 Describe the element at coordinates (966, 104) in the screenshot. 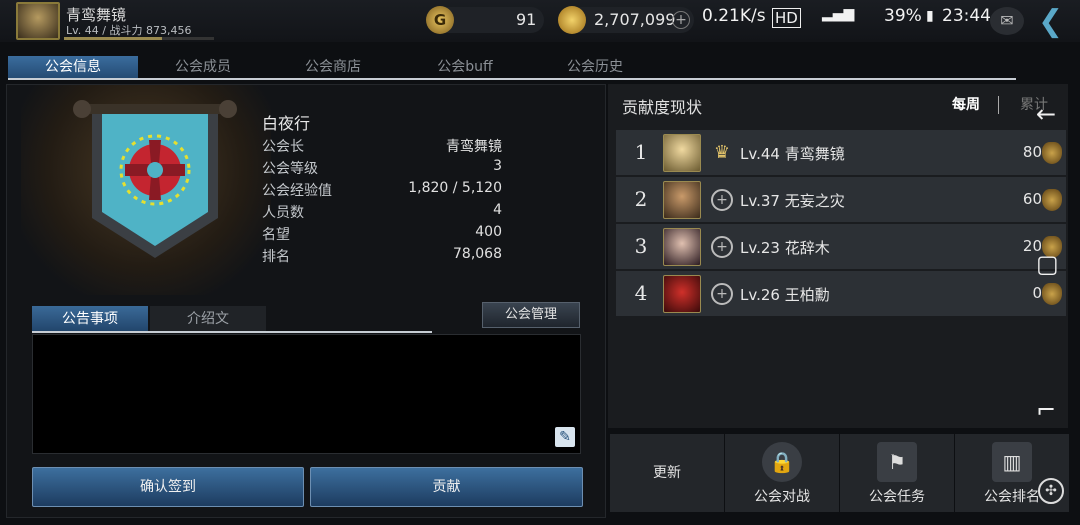

I see `tab-weekly: 每周` at that location.